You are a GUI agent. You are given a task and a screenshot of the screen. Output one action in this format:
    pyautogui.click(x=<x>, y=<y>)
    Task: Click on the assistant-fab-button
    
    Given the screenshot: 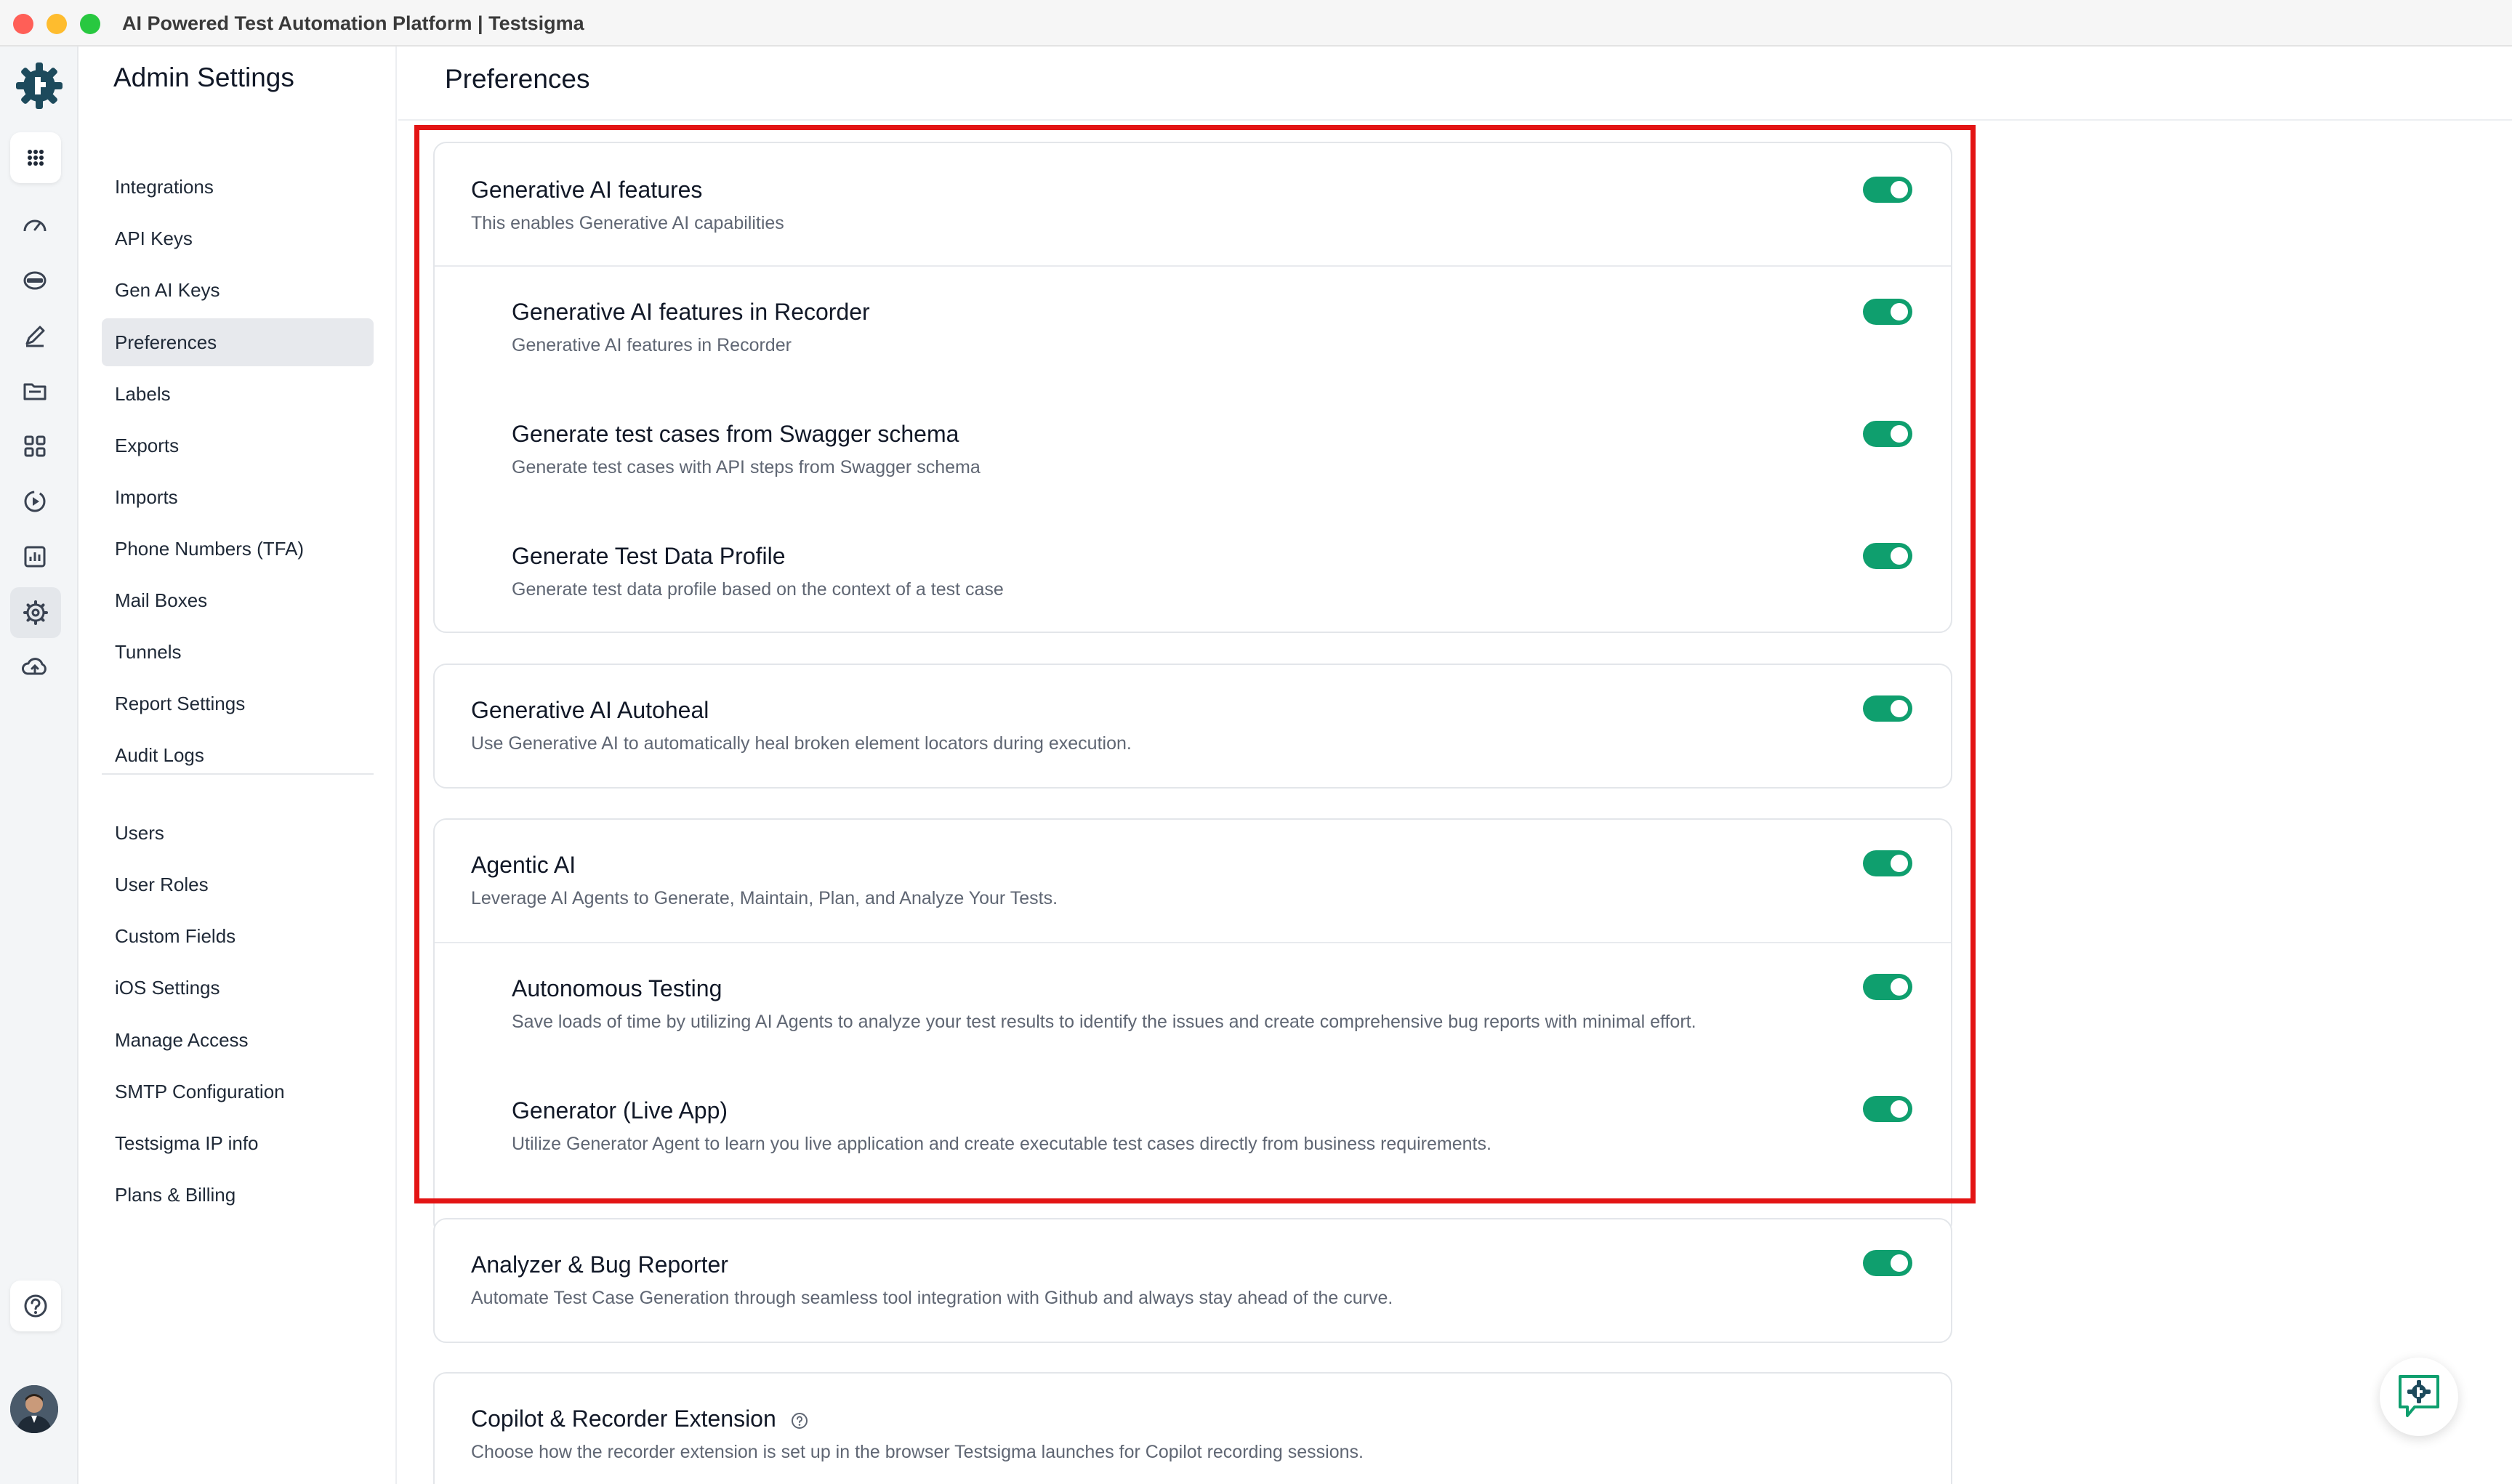 What is the action you would take?
    pyautogui.click(x=2419, y=1397)
    